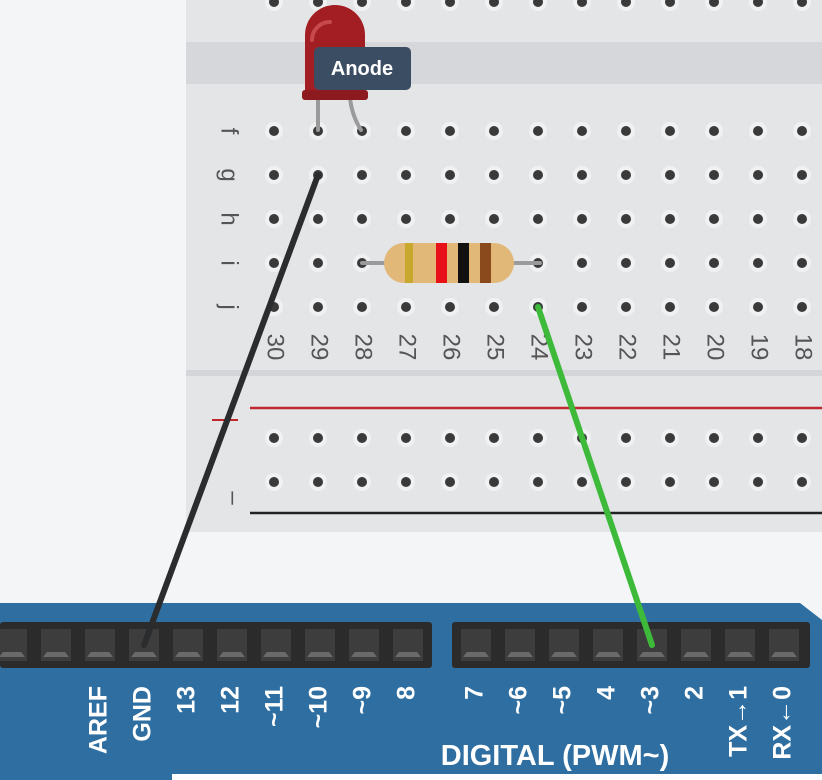  What do you see at coordinates (275, 706) in the screenshot?
I see `pin-label: ~11` at bounding box center [275, 706].